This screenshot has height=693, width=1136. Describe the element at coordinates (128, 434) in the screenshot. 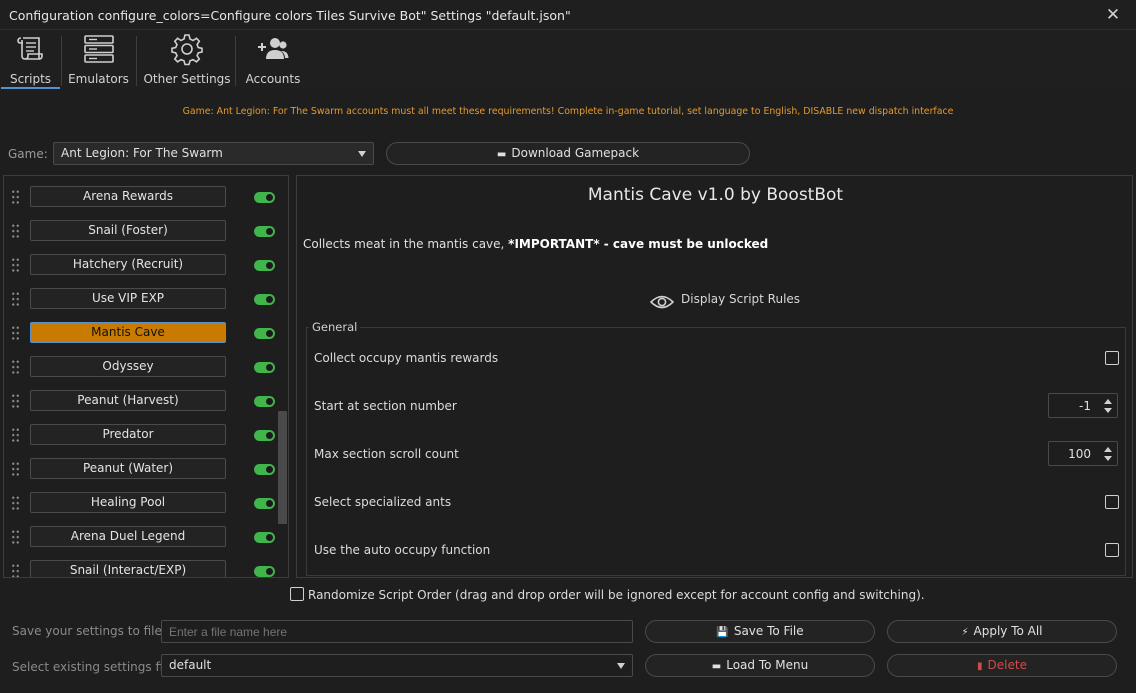

I see `script-button: Predator` at that location.